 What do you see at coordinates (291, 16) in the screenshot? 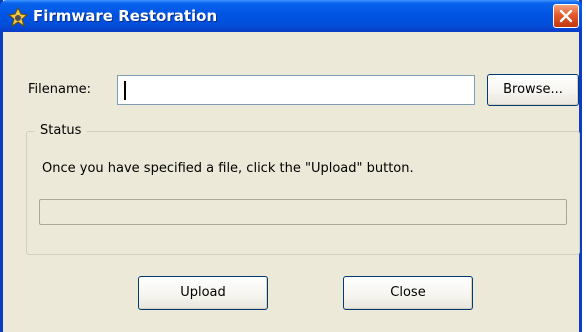
I see `title-bar: Firmware Restoration` at bounding box center [291, 16].